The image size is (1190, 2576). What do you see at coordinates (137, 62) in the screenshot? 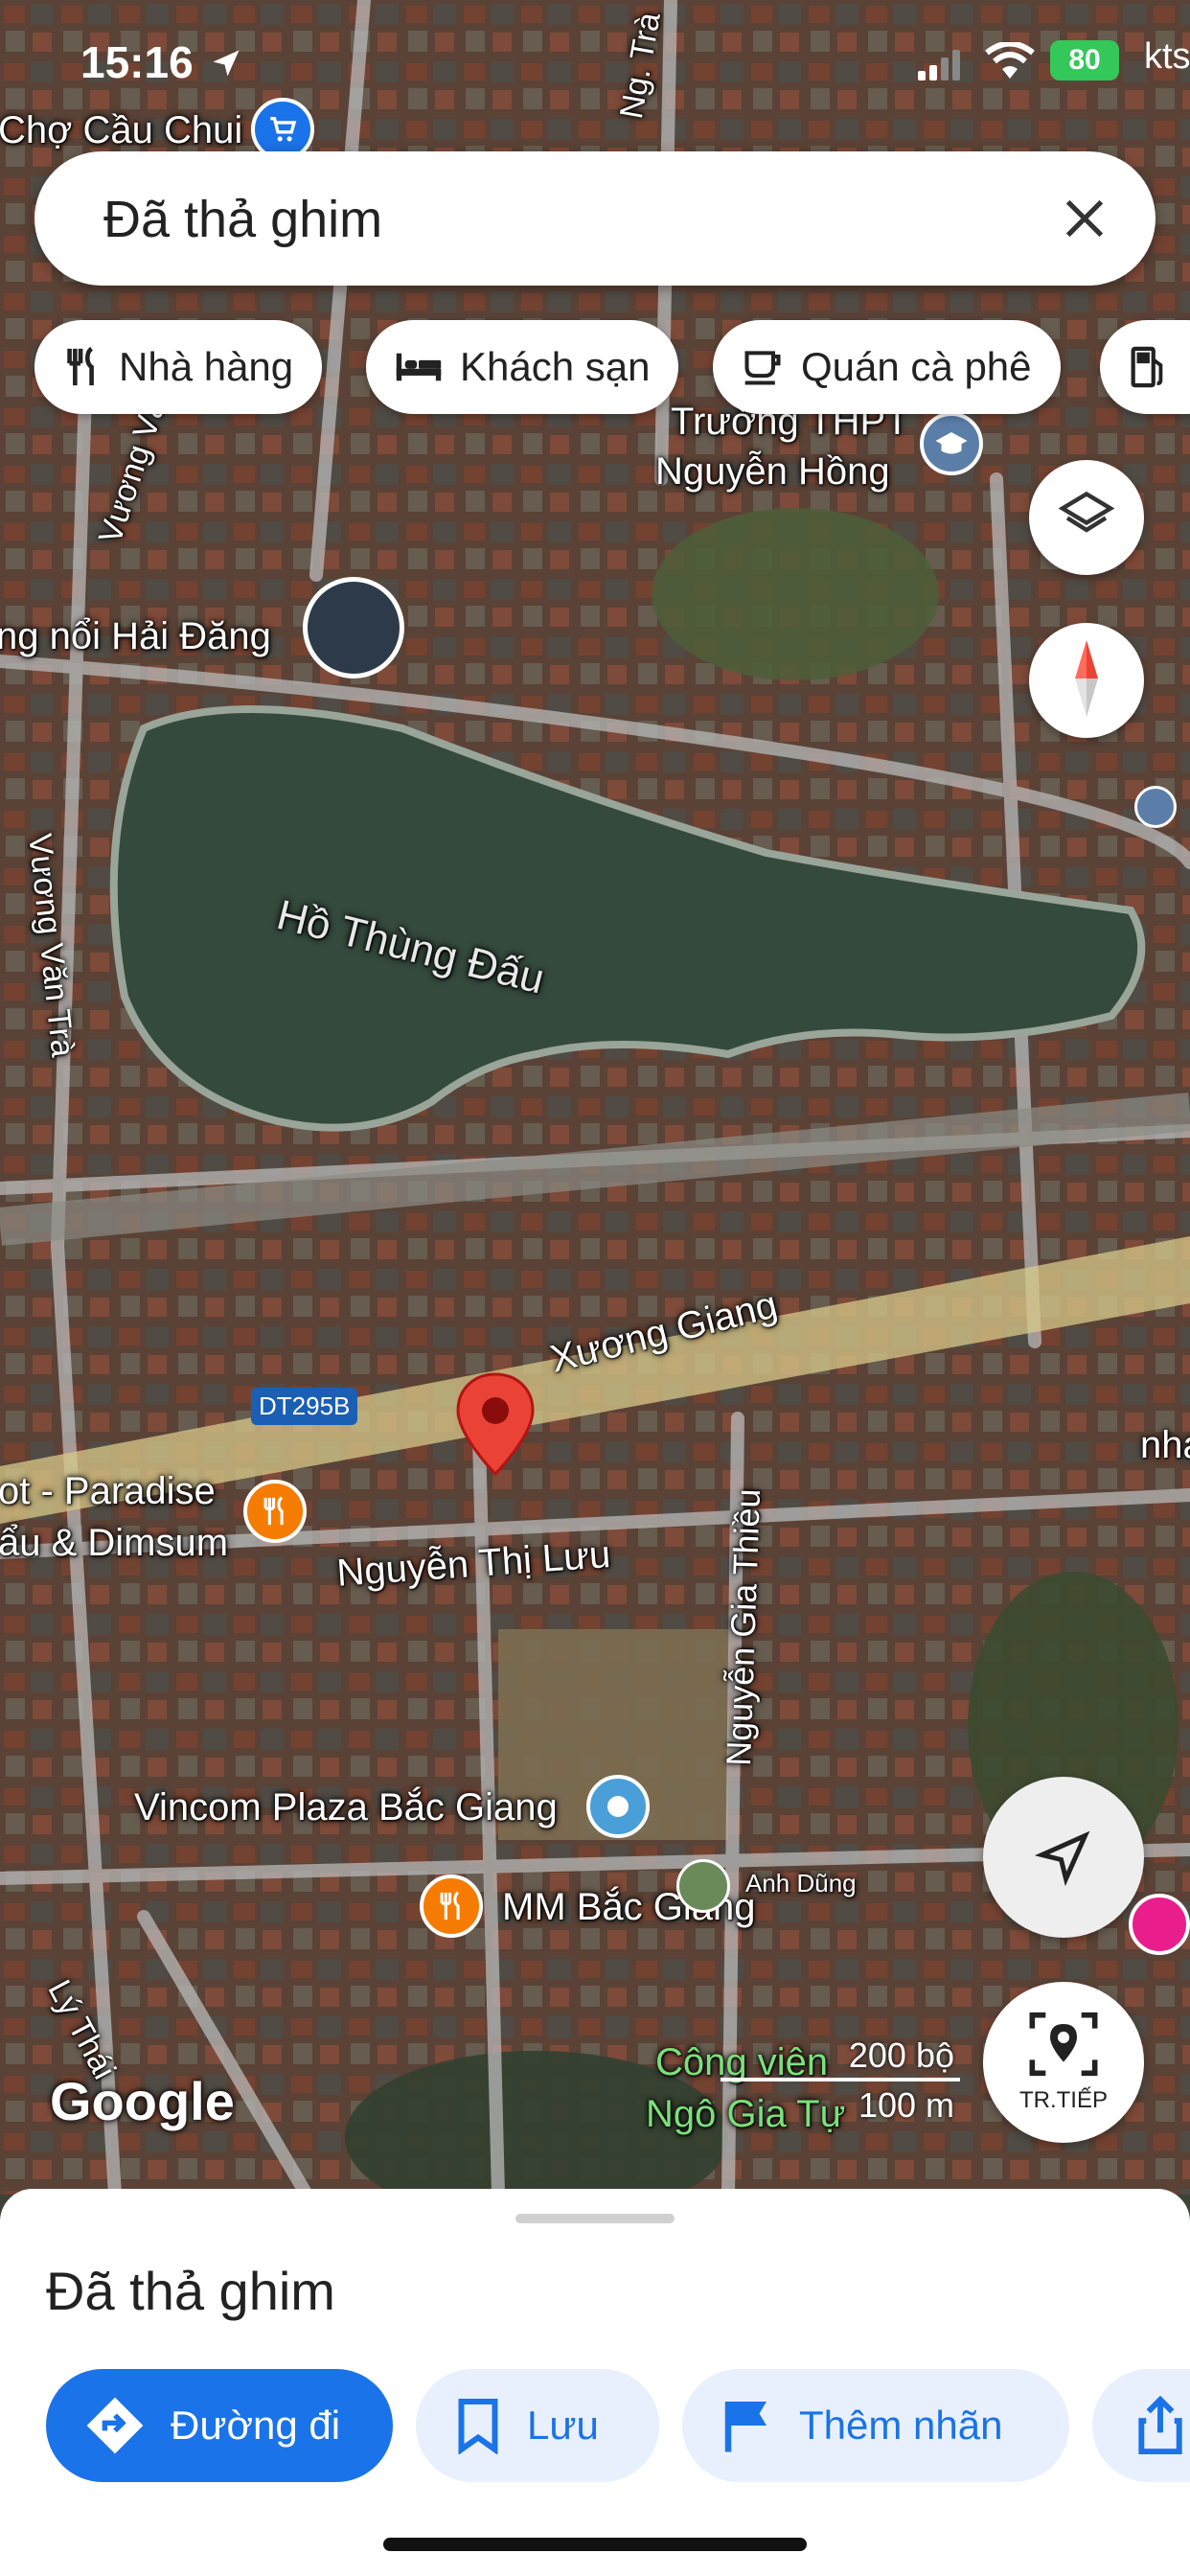
I see `status-time: 15:16` at bounding box center [137, 62].